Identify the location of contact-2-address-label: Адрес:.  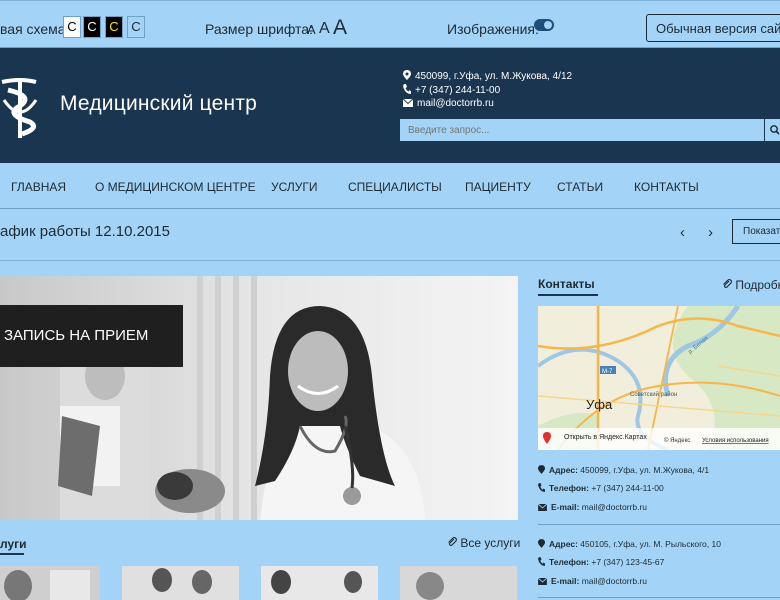
(563, 544).